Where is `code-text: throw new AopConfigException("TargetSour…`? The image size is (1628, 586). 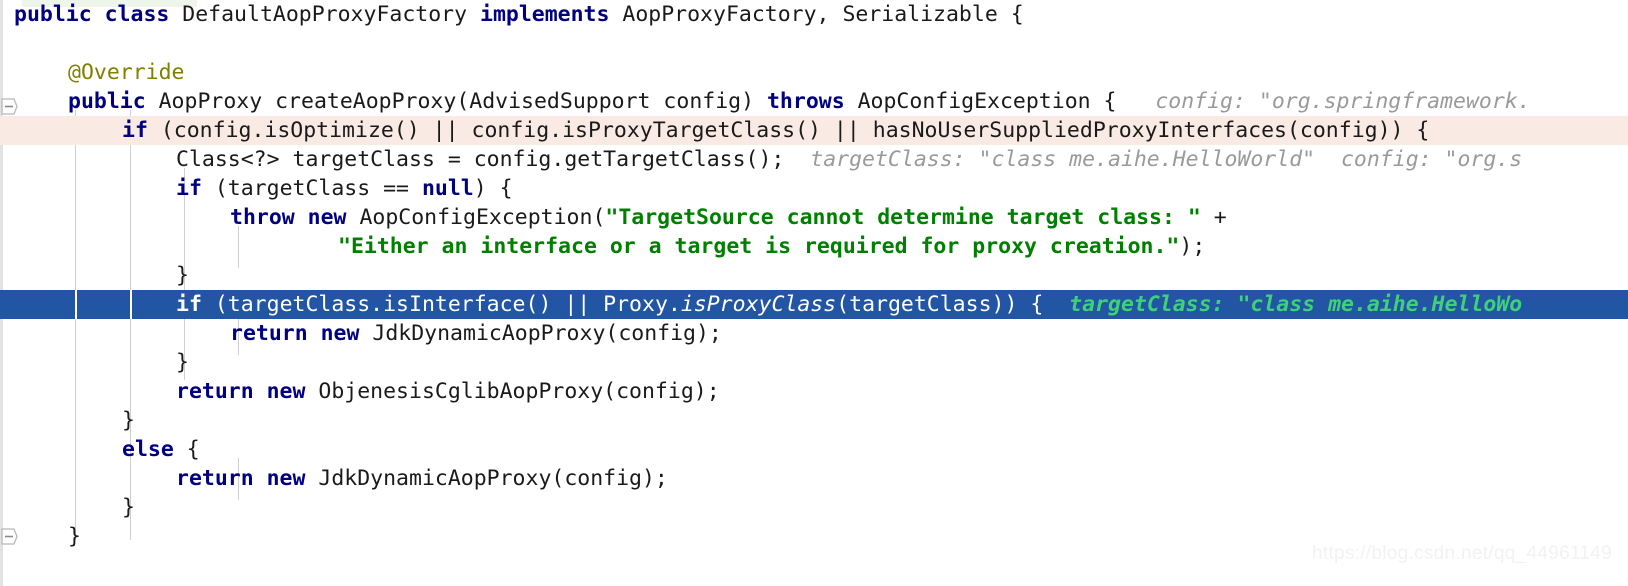
code-text: throw new AopConfigException("TargetSour… is located at coordinates (728, 217).